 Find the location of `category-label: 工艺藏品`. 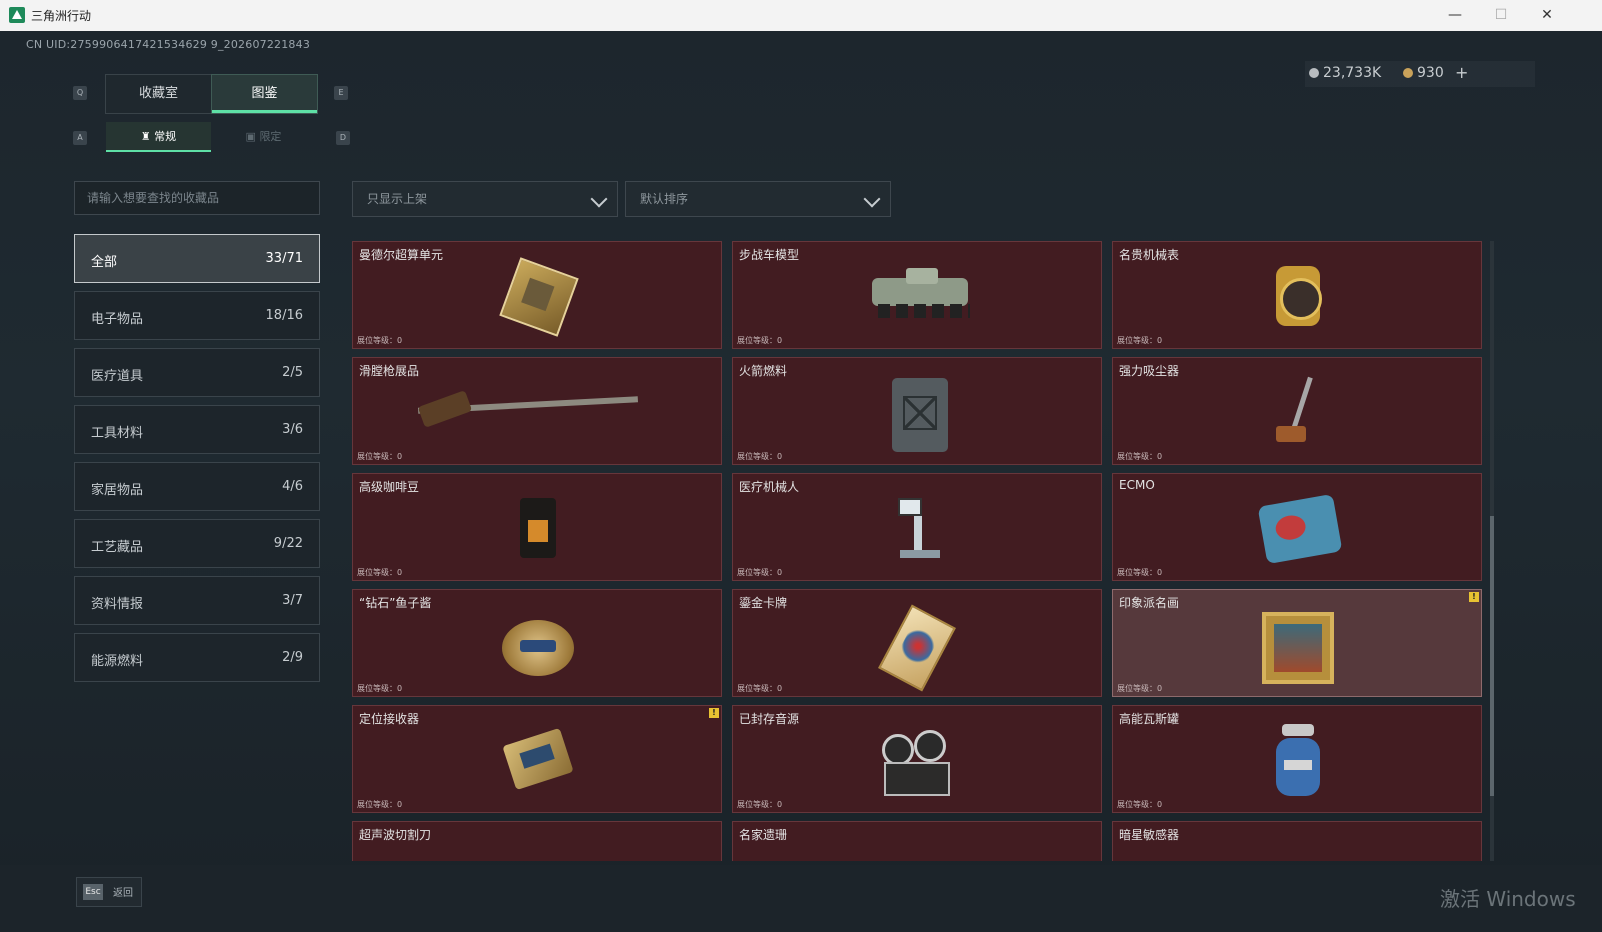

category-label: 工艺藏品 is located at coordinates (117, 547).